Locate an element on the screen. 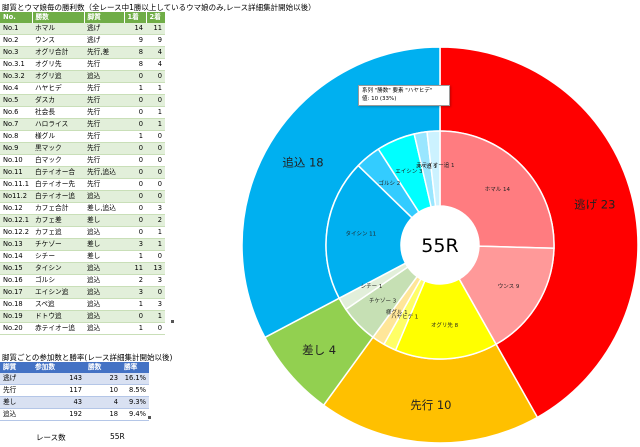 The image size is (640, 447). inner-ring-label: チケゾー 3 is located at coordinates (383, 301).